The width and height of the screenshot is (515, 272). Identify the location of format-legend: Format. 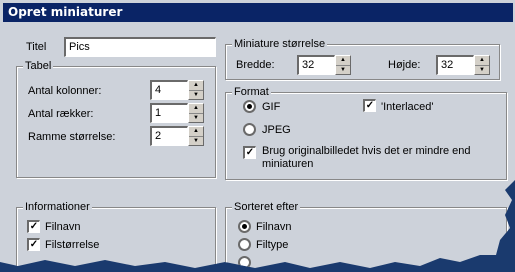
(251, 92).